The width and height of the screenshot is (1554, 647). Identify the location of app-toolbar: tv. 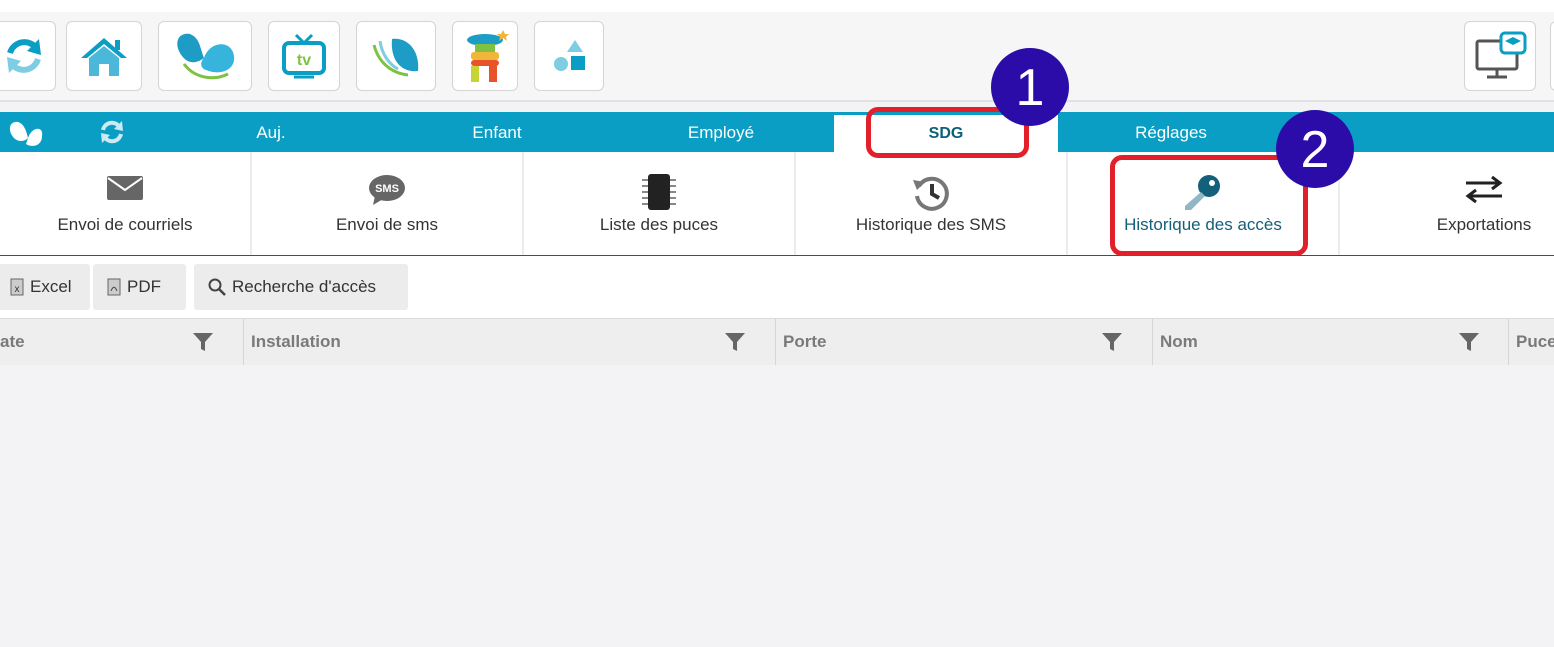
(777, 57).